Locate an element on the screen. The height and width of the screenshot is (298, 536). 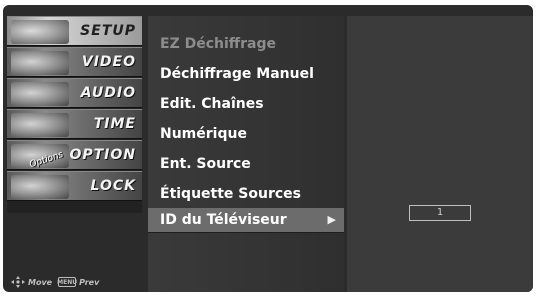
category-setup: SETUP is located at coordinates (74, 31).